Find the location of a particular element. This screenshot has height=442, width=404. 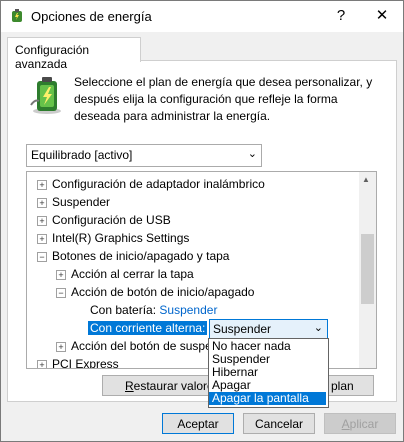

tree-item-label: Suspender is located at coordinates (81, 202).